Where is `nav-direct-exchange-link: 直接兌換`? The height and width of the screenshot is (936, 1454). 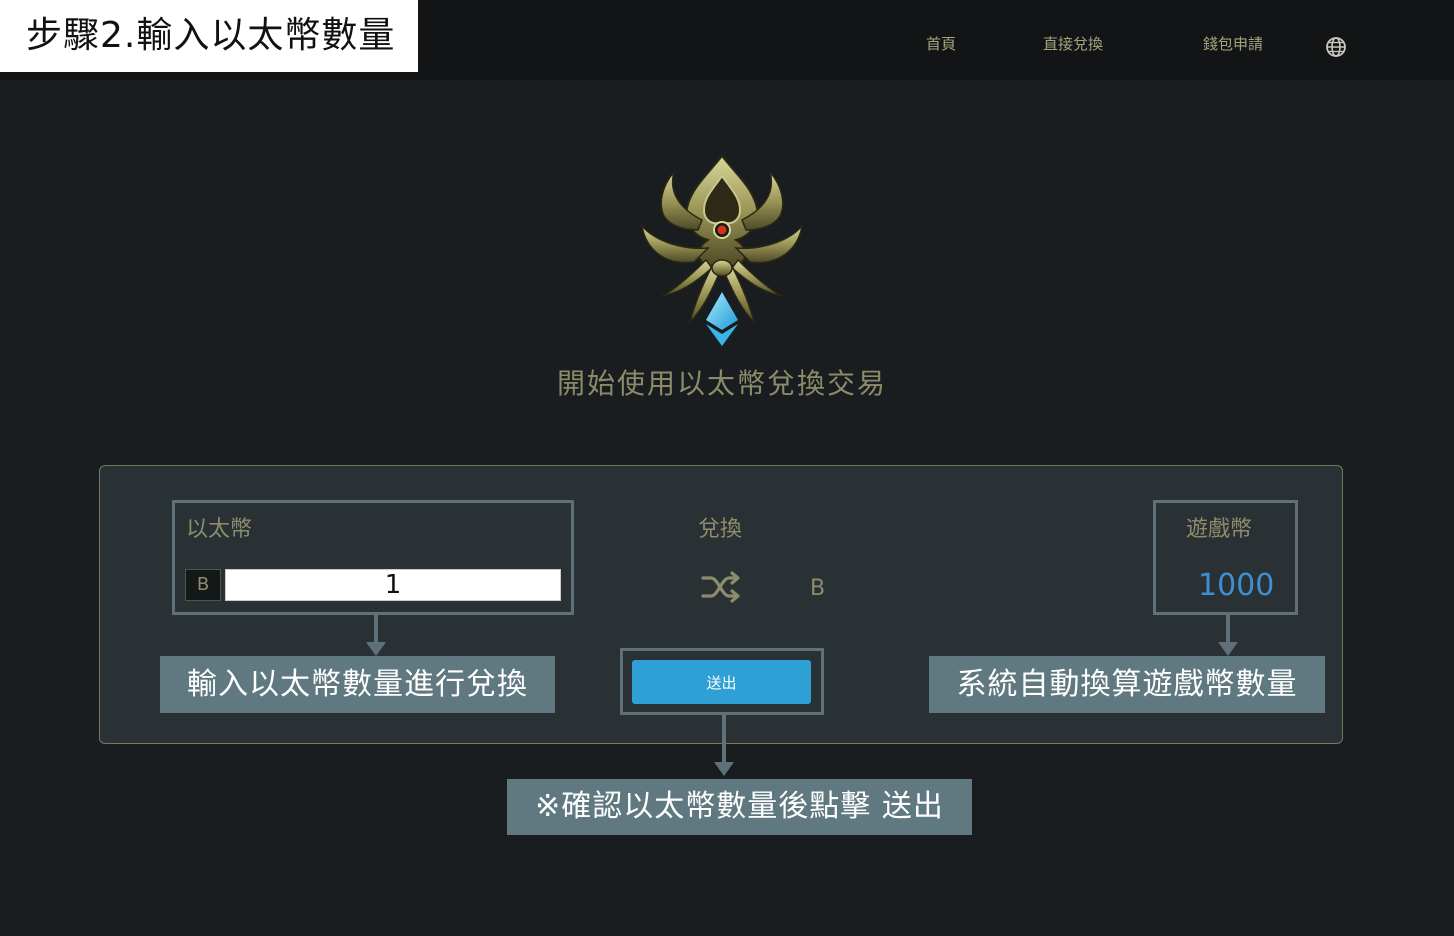
nav-direct-exchange-link: 直接兌換 is located at coordinates (1073, 43).